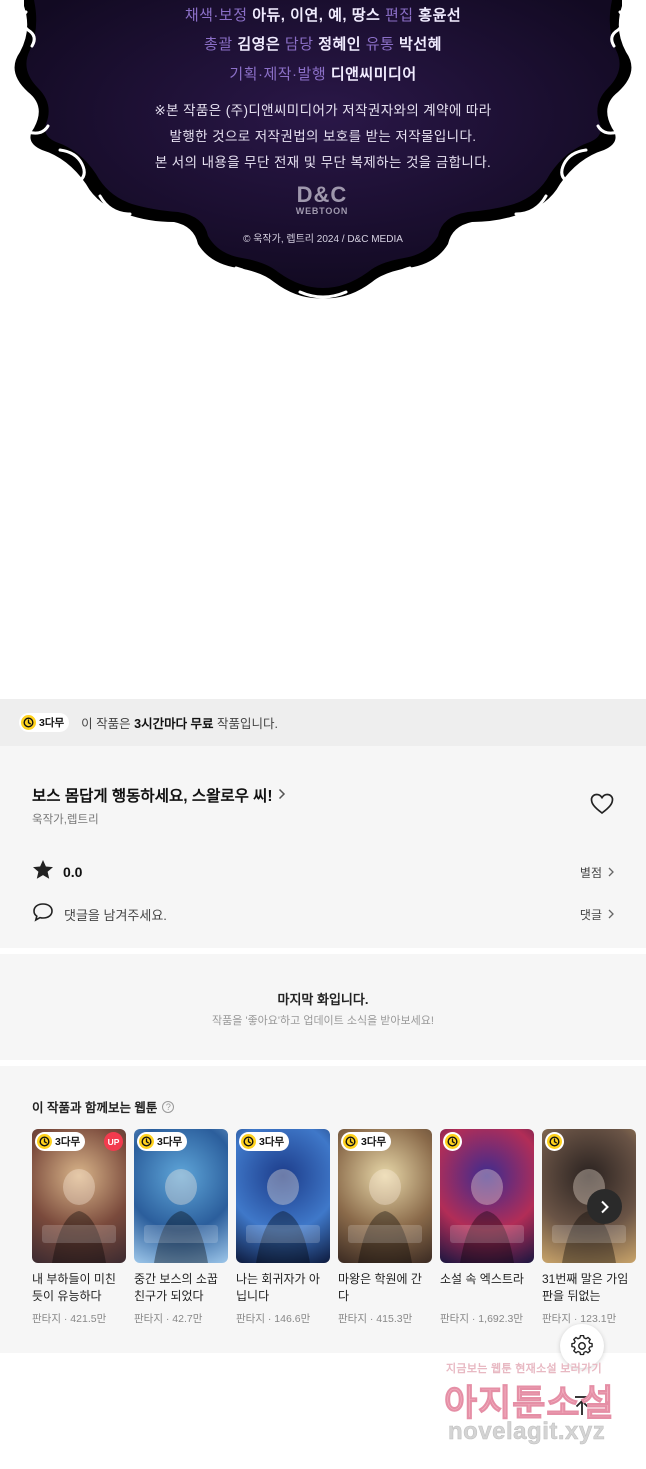 Image resolution: width=646 pixels, height=1469 pixels. I want to click on work-authors: 욱작가,렙트리, so click(65, 820).